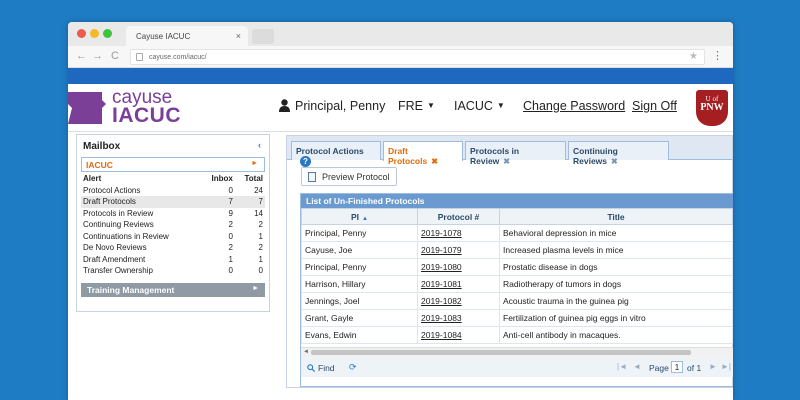 The image size is (800, 400). I want to click on grid-pager: Find ⟳ |◄ ◄ Page 1 of 1 ► ►|, so click(517, 367).